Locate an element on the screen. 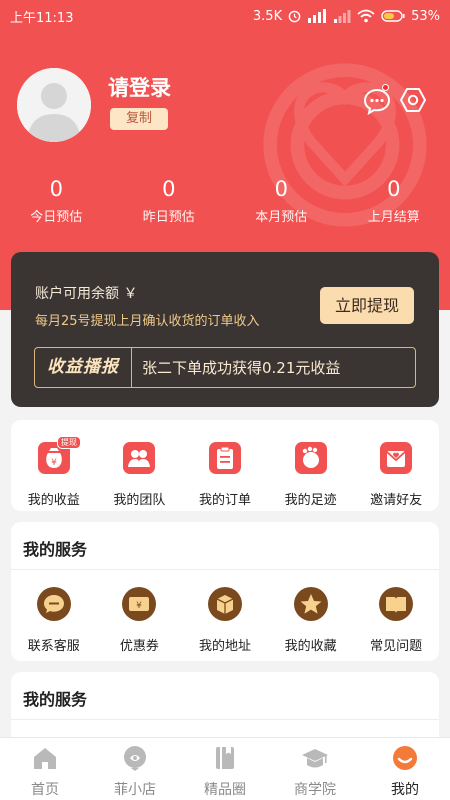 The width and height of the screenshot is (450, 800). coupon-icon: ¥ is located at coordinates (139, 604).